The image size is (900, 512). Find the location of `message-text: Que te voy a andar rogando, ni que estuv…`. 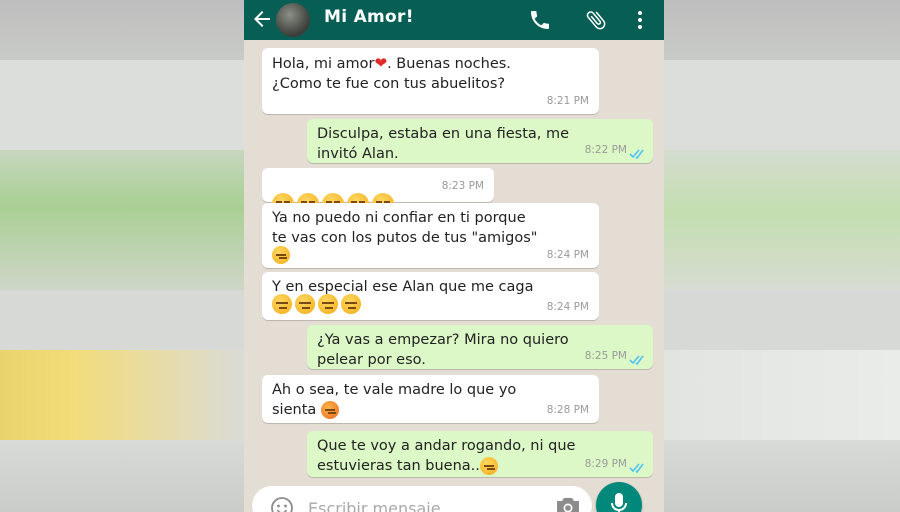

message-text: Que te voy a andar rogando, ni que estuv… is located at coordinates (446, 456).